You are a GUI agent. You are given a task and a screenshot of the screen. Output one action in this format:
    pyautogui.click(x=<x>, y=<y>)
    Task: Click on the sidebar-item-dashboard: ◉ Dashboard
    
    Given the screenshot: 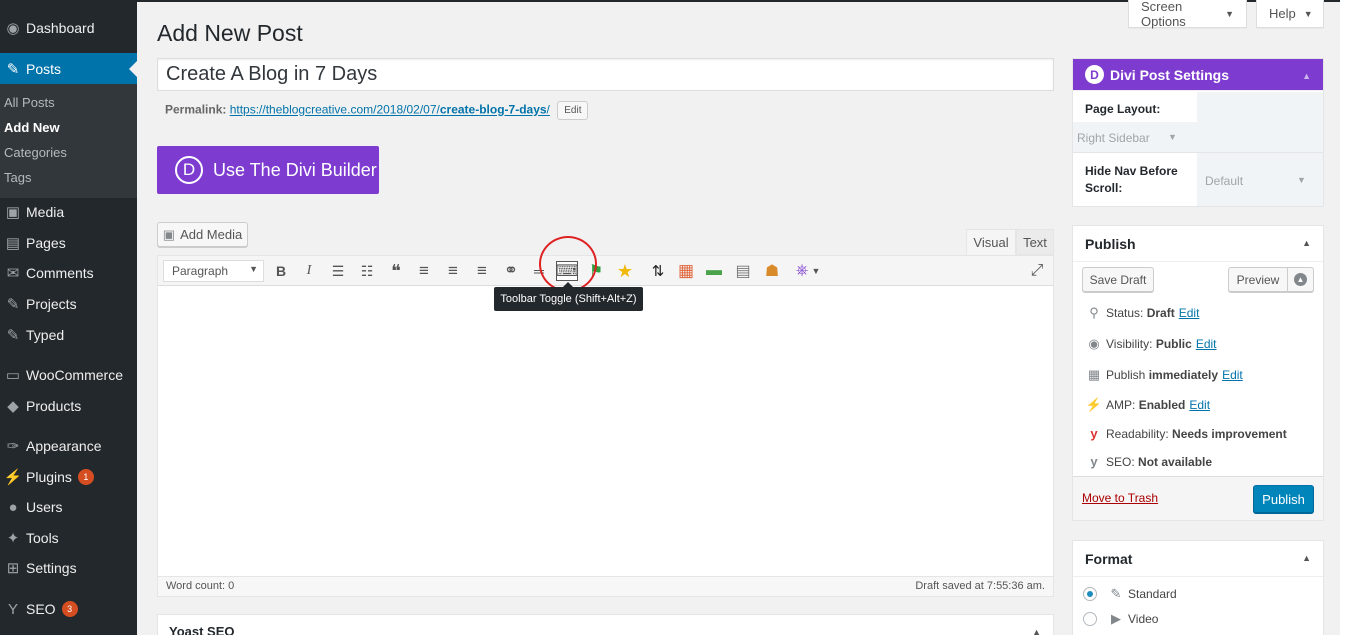 What is the action you would take?
    pyautogui.click(x=68, y=28)
    